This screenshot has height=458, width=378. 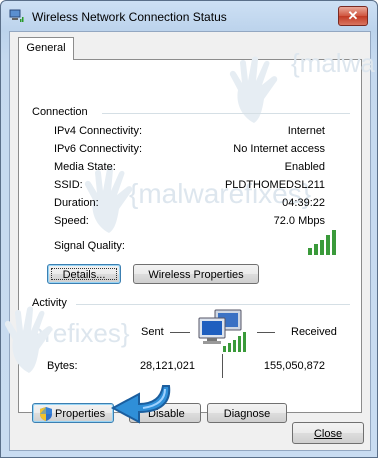 I want to click on watermark-hand-icon, so click(x=253, y=90).